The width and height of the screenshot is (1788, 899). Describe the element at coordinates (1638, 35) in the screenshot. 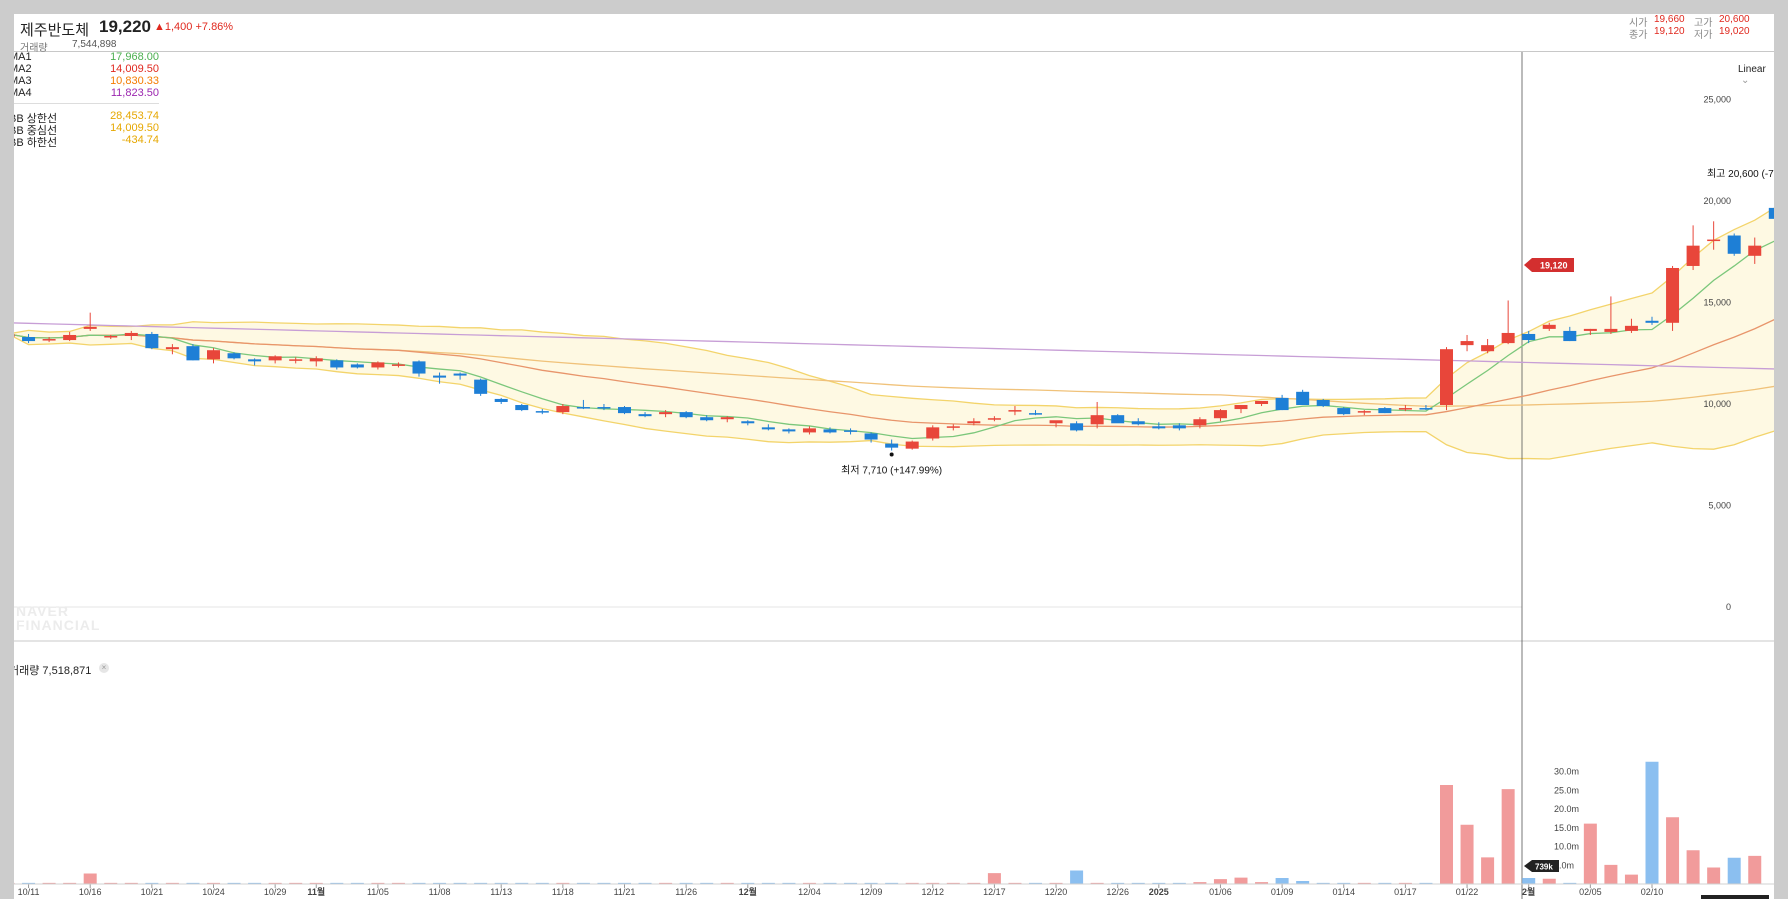

I see `close-label: 종가` at that location.